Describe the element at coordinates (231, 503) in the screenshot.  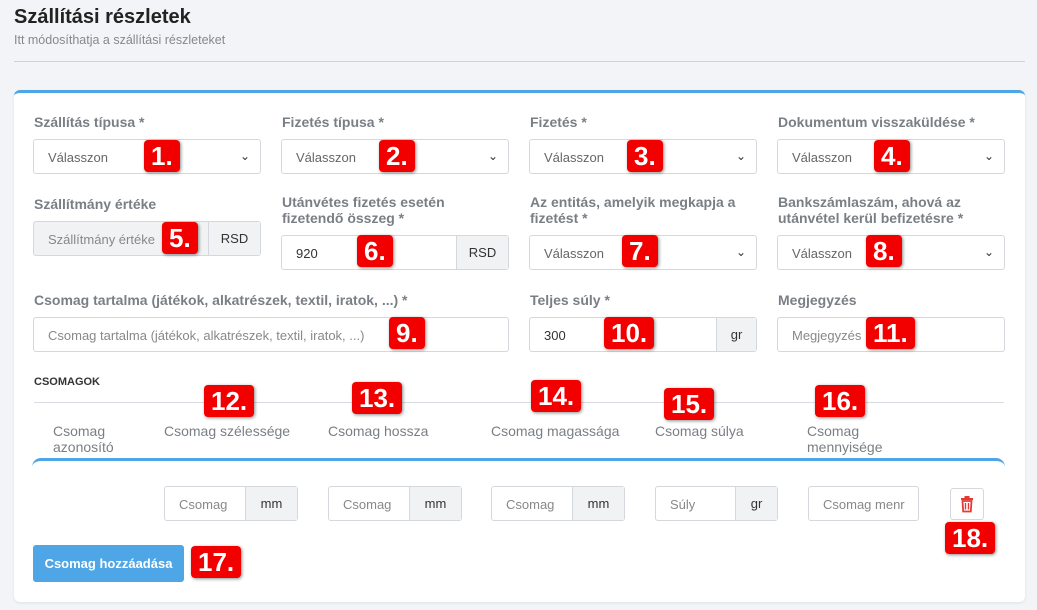
I see `package-width-input: Csomag mm` at that location.